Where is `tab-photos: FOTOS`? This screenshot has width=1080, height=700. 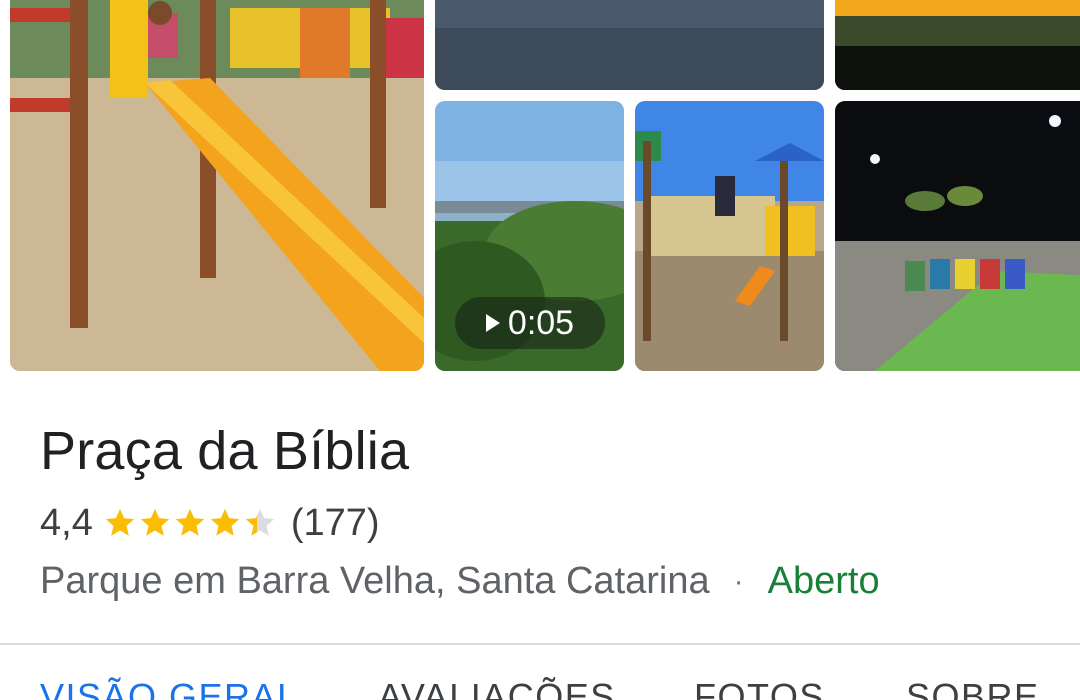 tab-photos: FOTOS is located at coordinates (759, 688).